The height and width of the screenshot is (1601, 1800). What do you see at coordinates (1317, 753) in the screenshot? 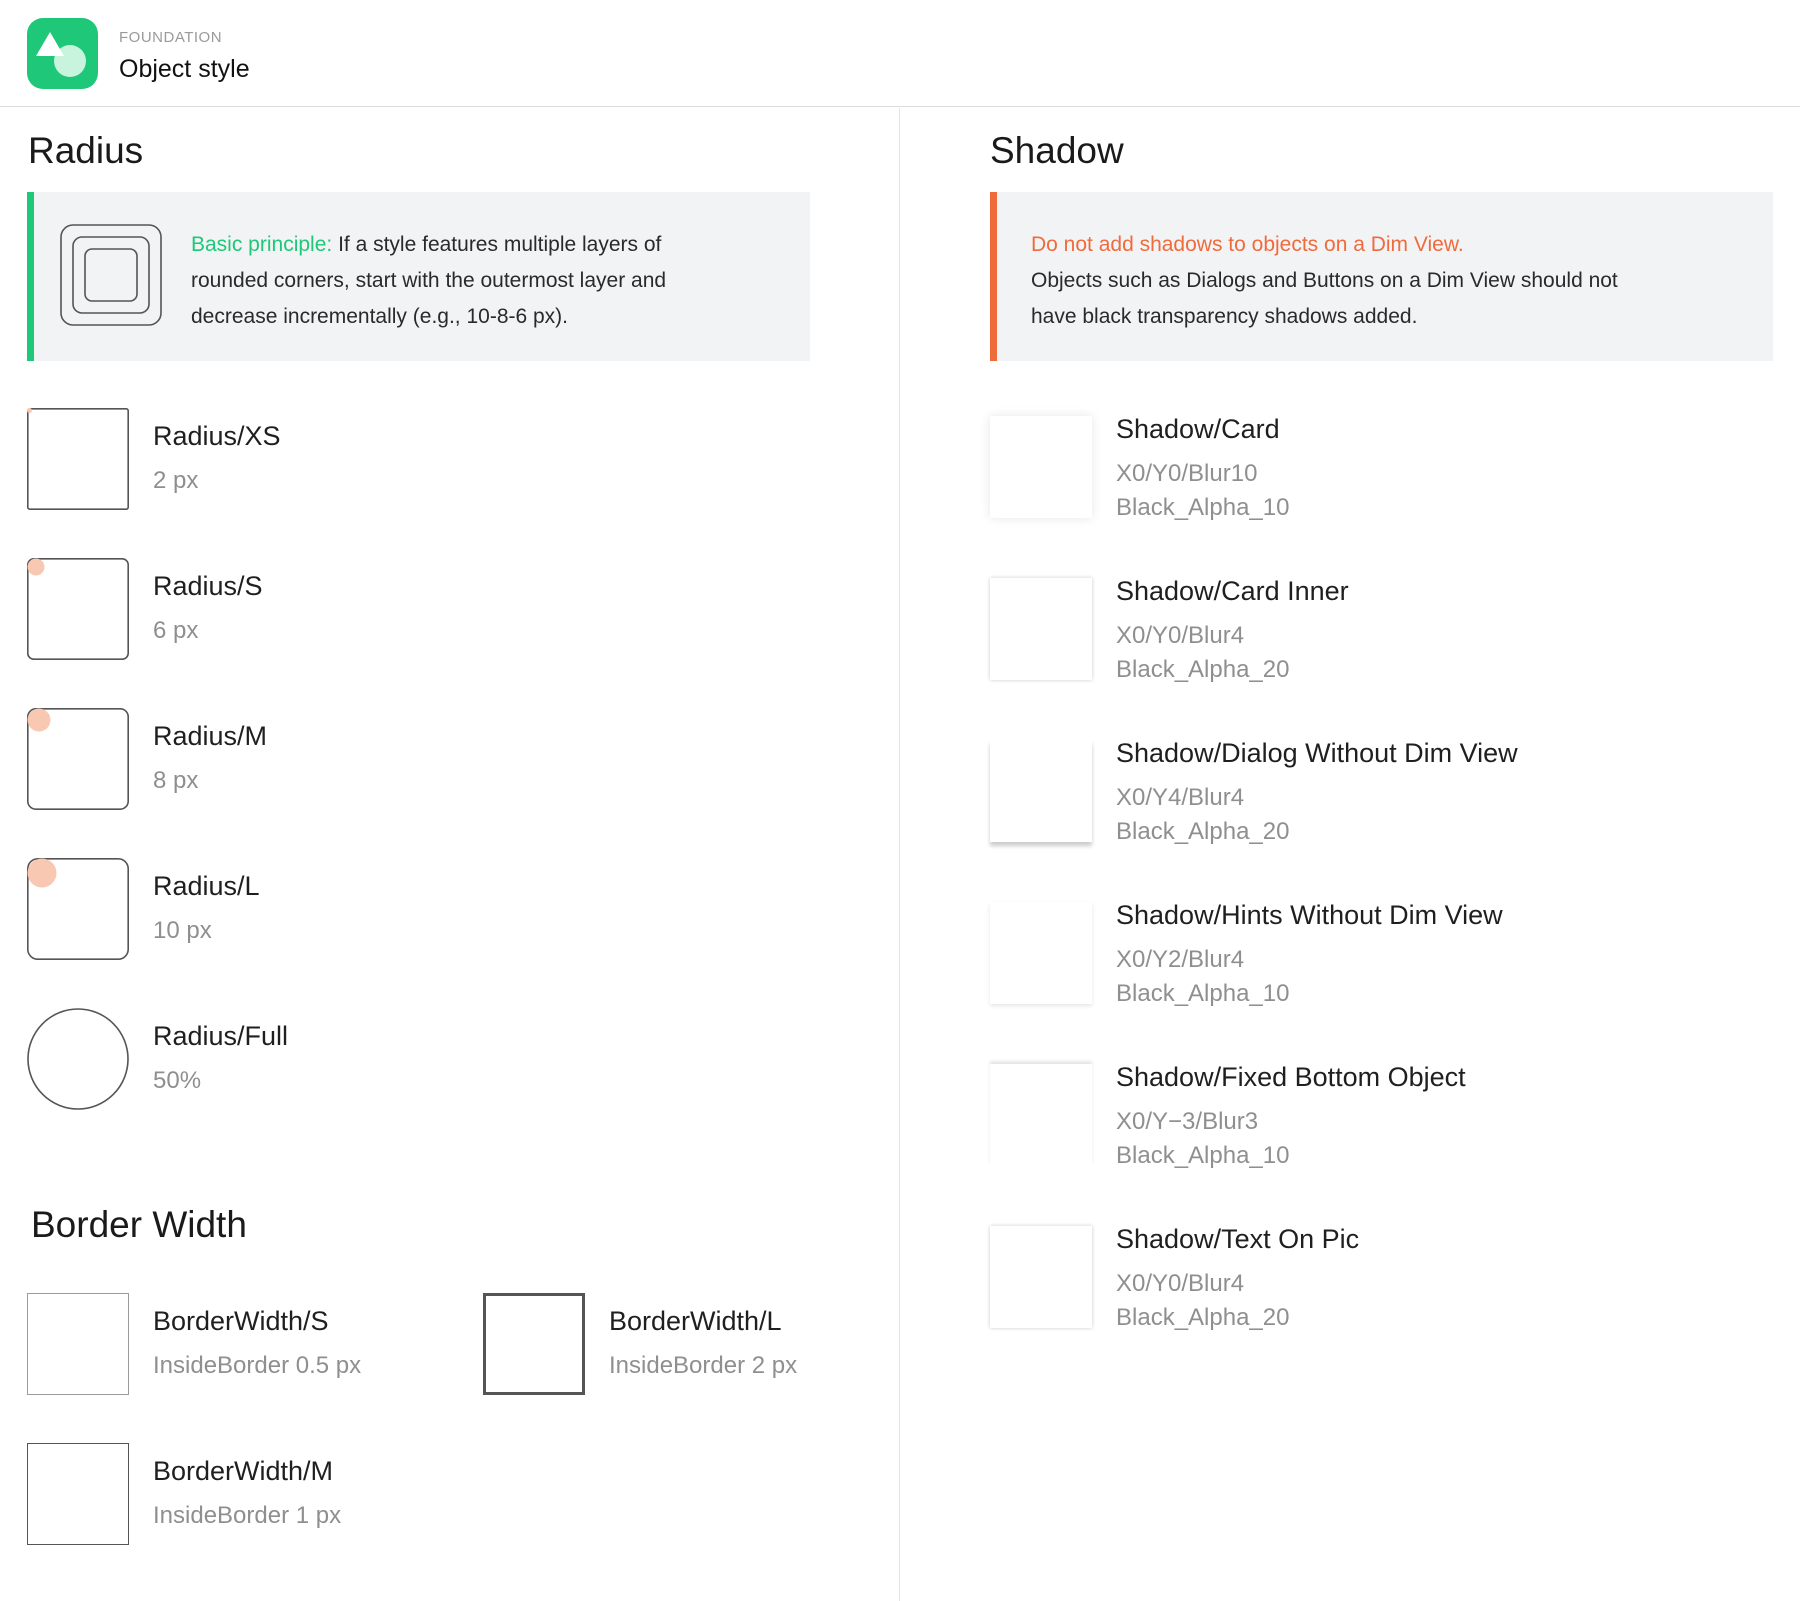
I see `shadow-dialog-name: Shadow/Dialog Without Dim View` at bounding box center [1317, 753].